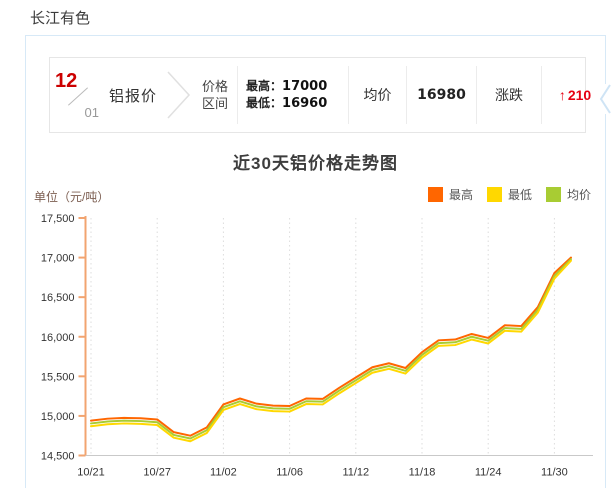 The image size is (612, 488). I want to click on price-range-label: 价格 区间, so click(215, 95).